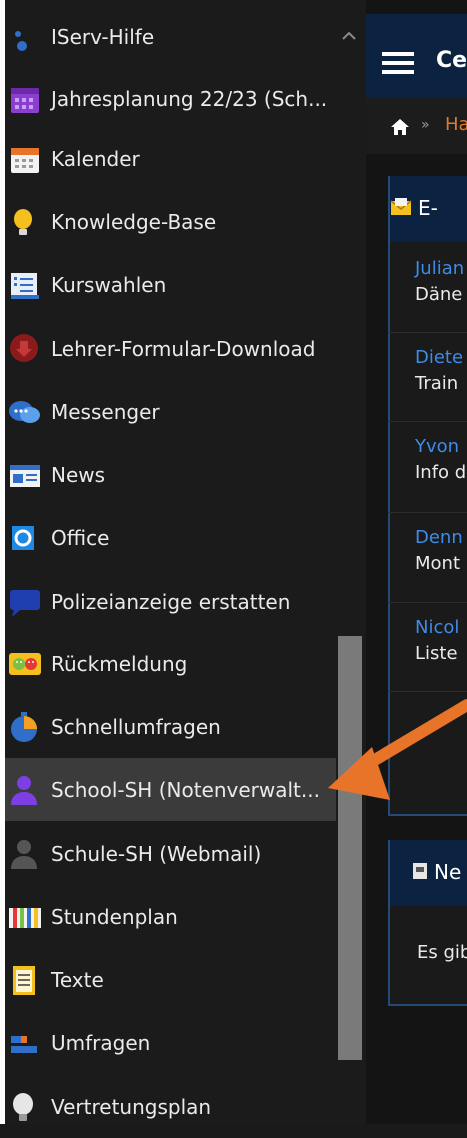  Describe the element at coordinates (397, 749) in the screenshot. I see `annotation-arrow-icon` at that location.